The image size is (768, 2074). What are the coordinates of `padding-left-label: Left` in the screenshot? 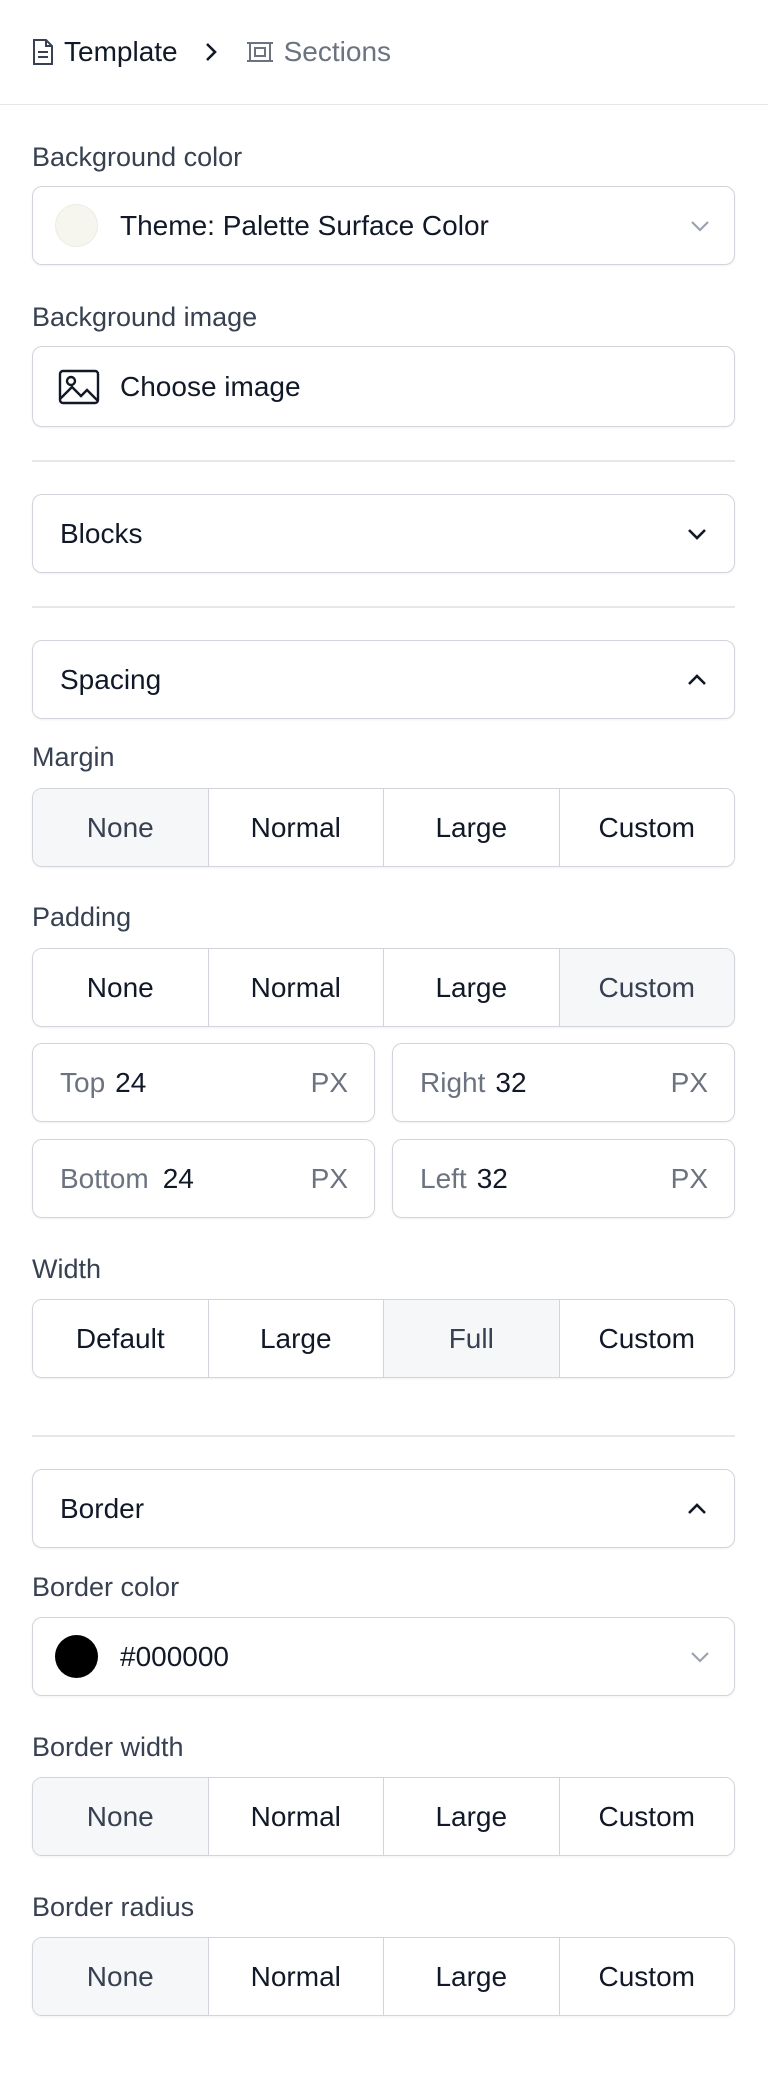 It's located at (443, 1178).